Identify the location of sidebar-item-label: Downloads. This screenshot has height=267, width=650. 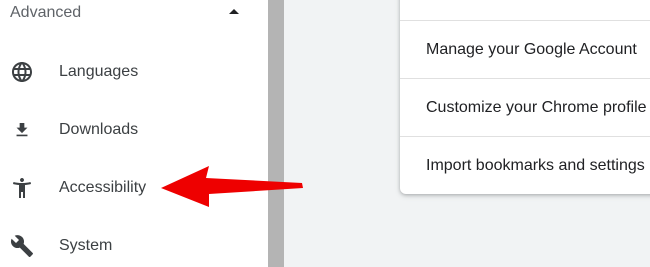
(99, 129).